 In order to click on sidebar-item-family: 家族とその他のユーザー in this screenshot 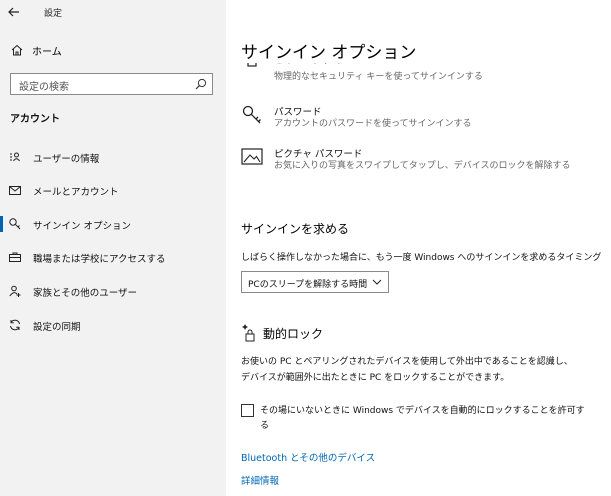, I will do `click(113, 291)`.